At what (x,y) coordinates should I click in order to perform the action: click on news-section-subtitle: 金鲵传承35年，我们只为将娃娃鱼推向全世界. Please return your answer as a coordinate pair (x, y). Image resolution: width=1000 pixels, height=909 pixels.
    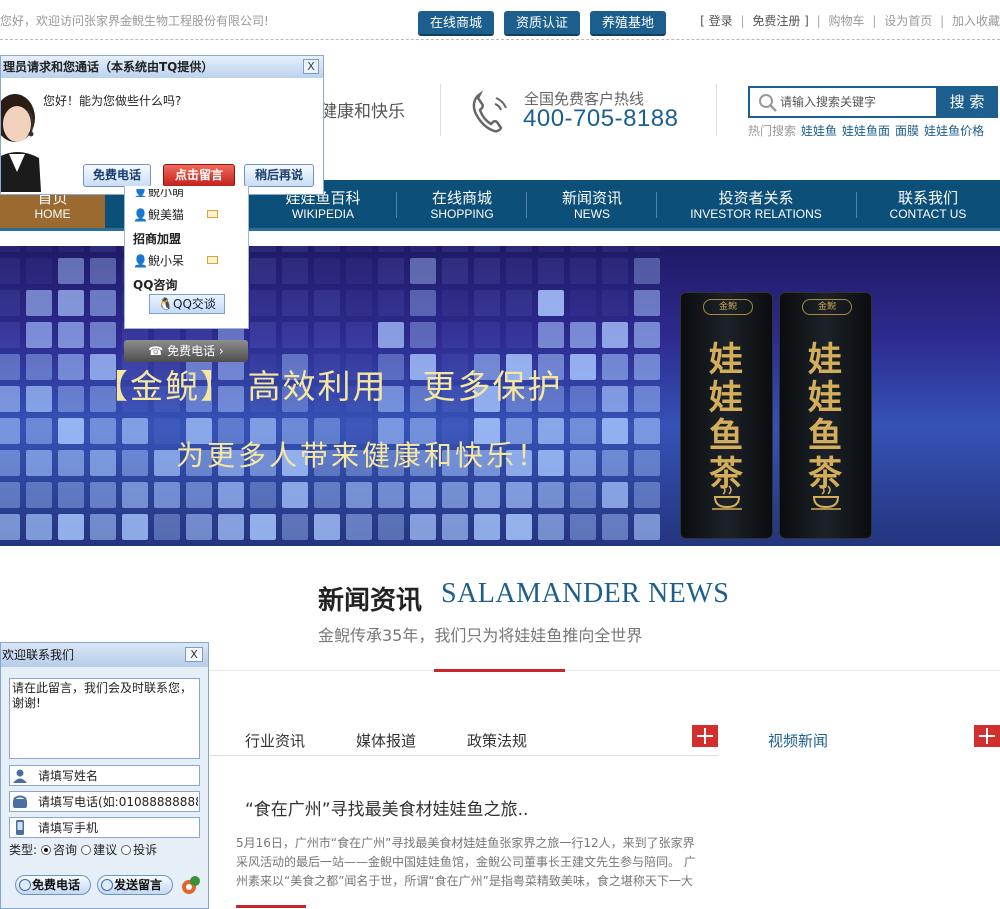
    Looking at the image, I should click on (480, 635).